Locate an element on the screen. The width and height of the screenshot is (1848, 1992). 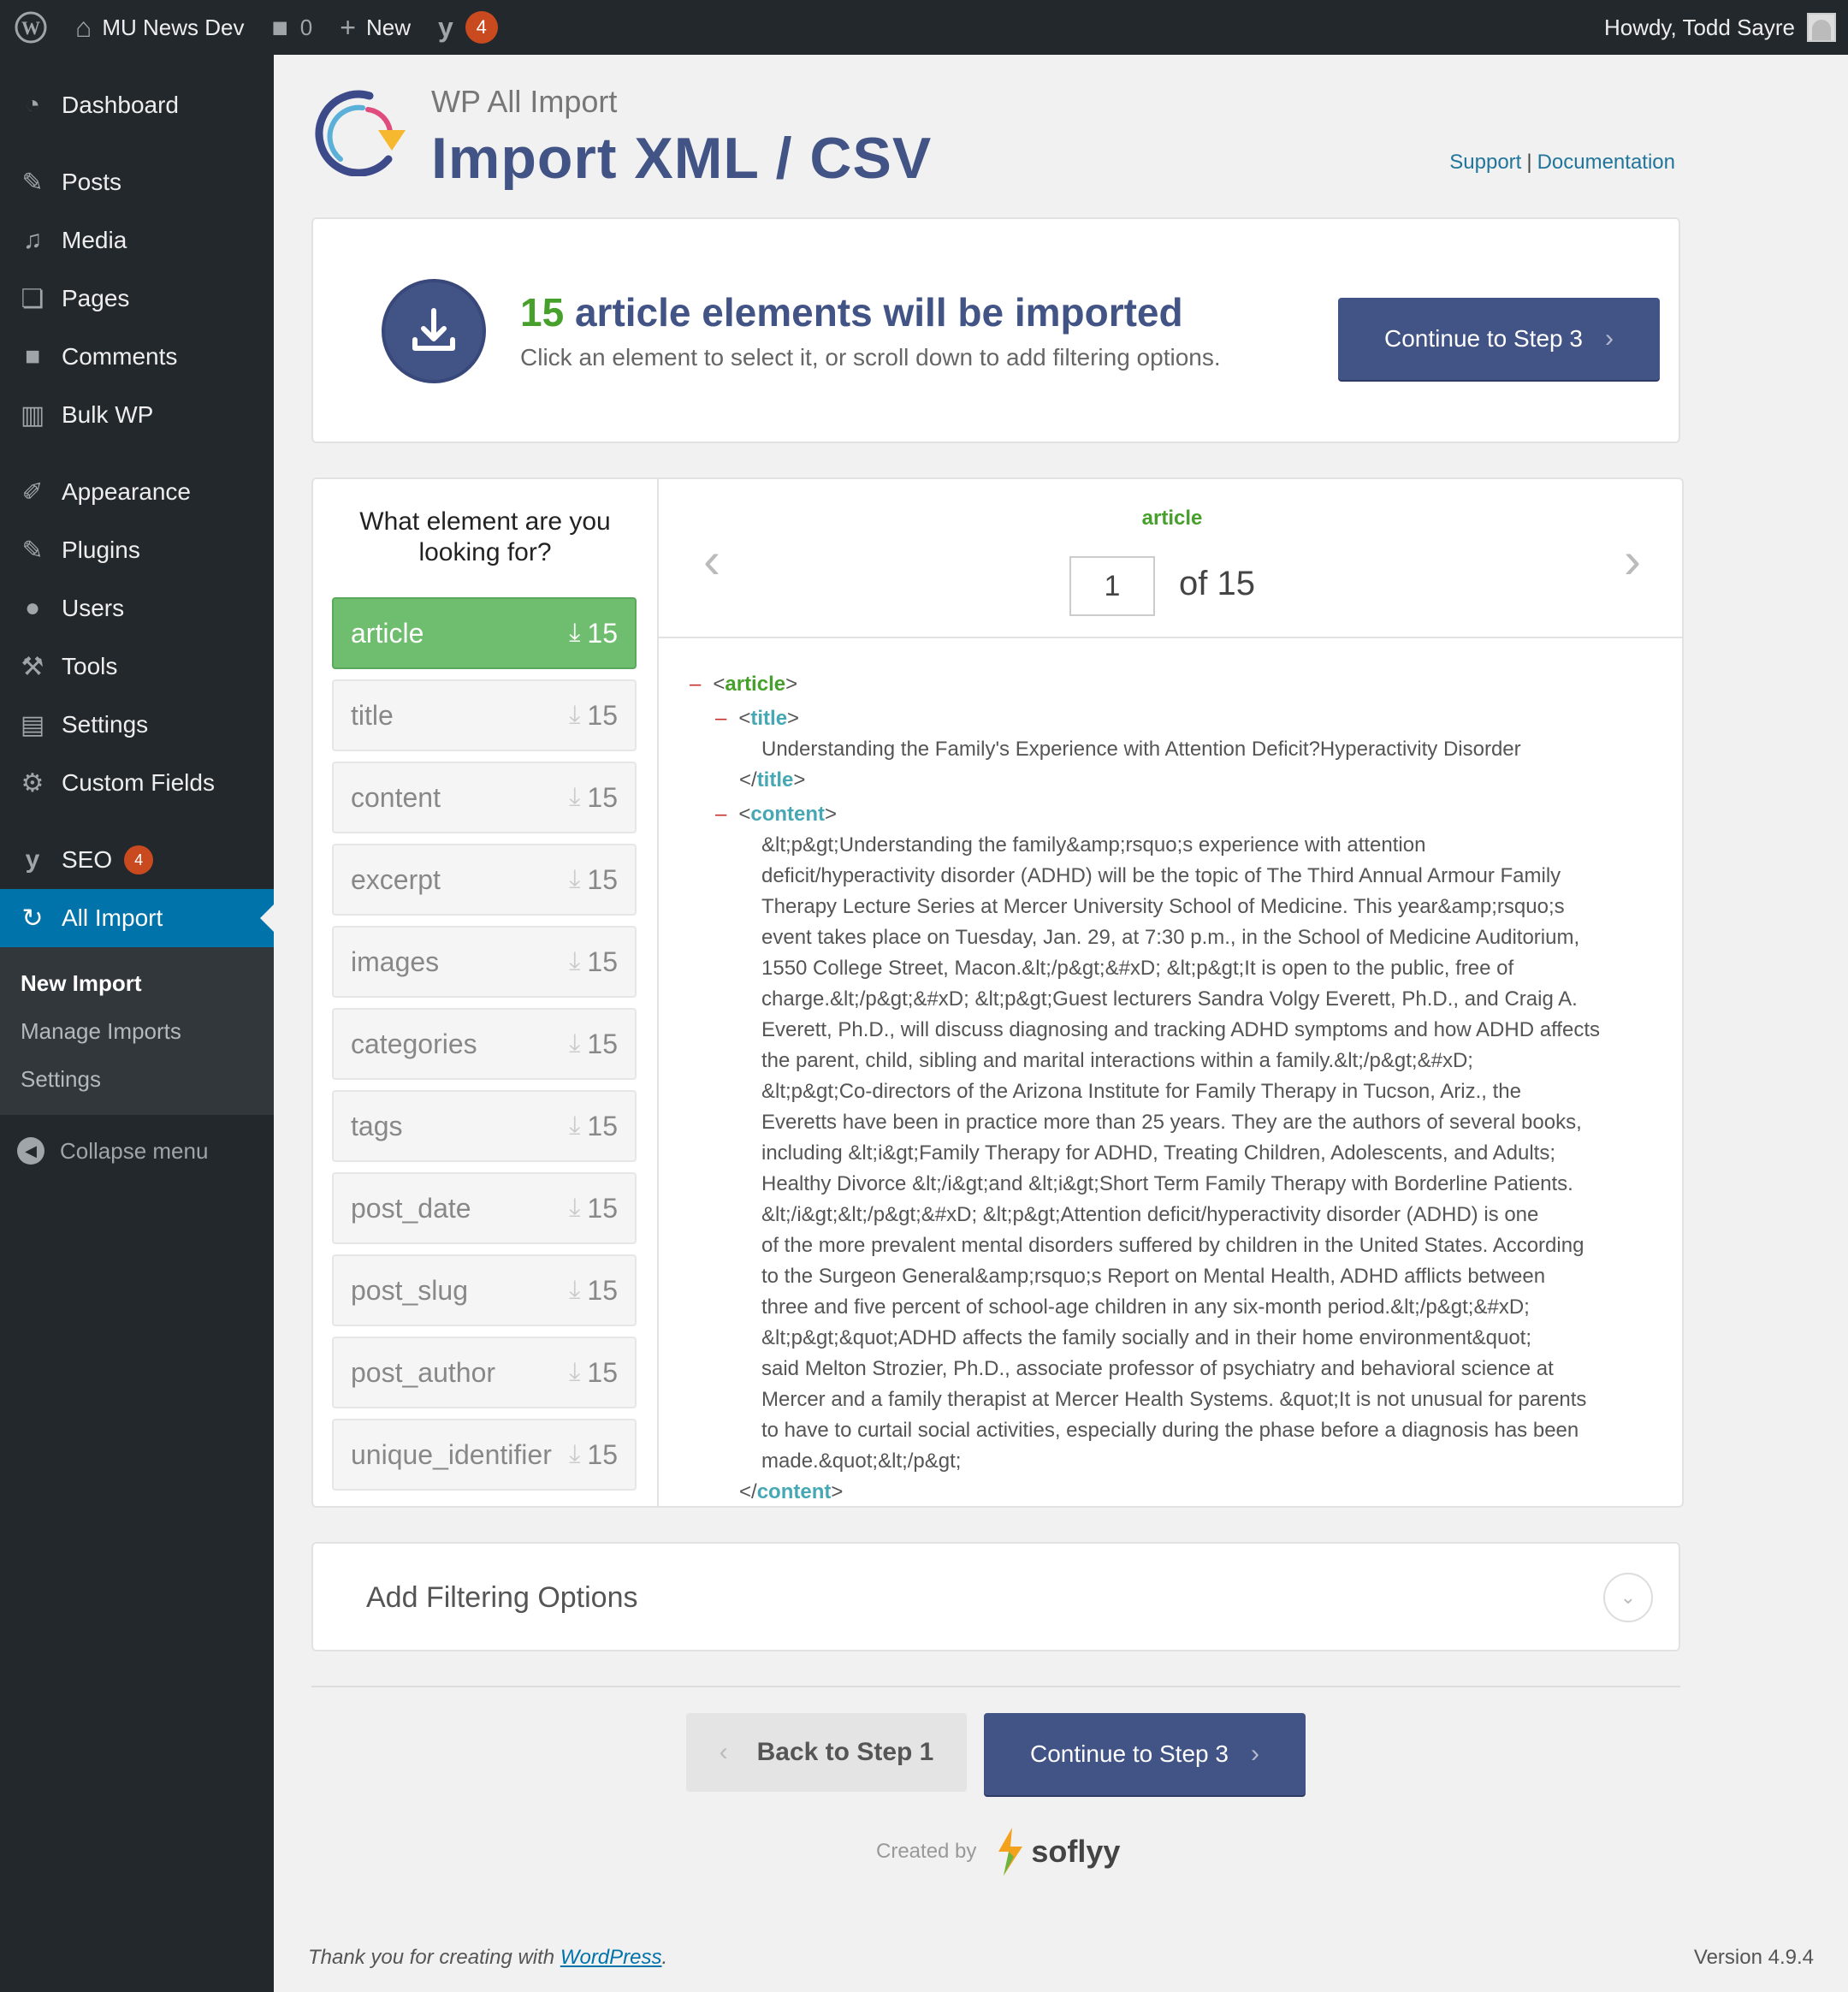
xml-article-open: – <article> is located at coordinates (1173, 684).